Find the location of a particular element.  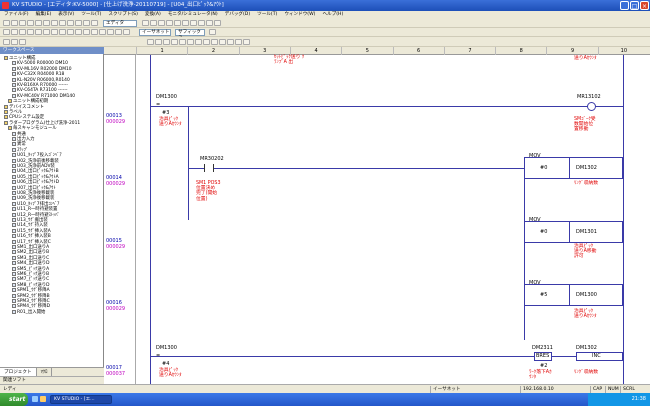

online-edit-icon is located at coordinates (169, 23).